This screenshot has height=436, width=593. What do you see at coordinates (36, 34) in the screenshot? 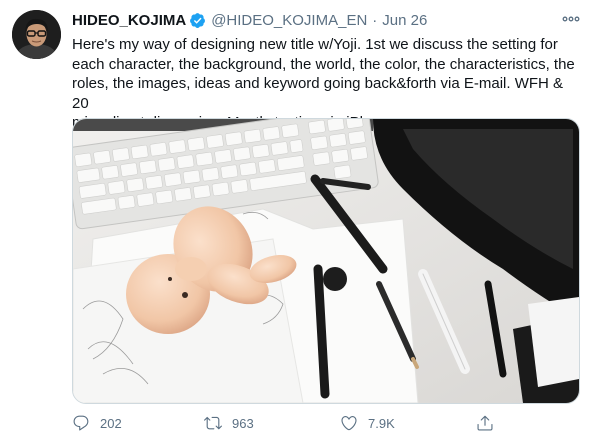
I see `avatar` at bounding box center [36, 34].